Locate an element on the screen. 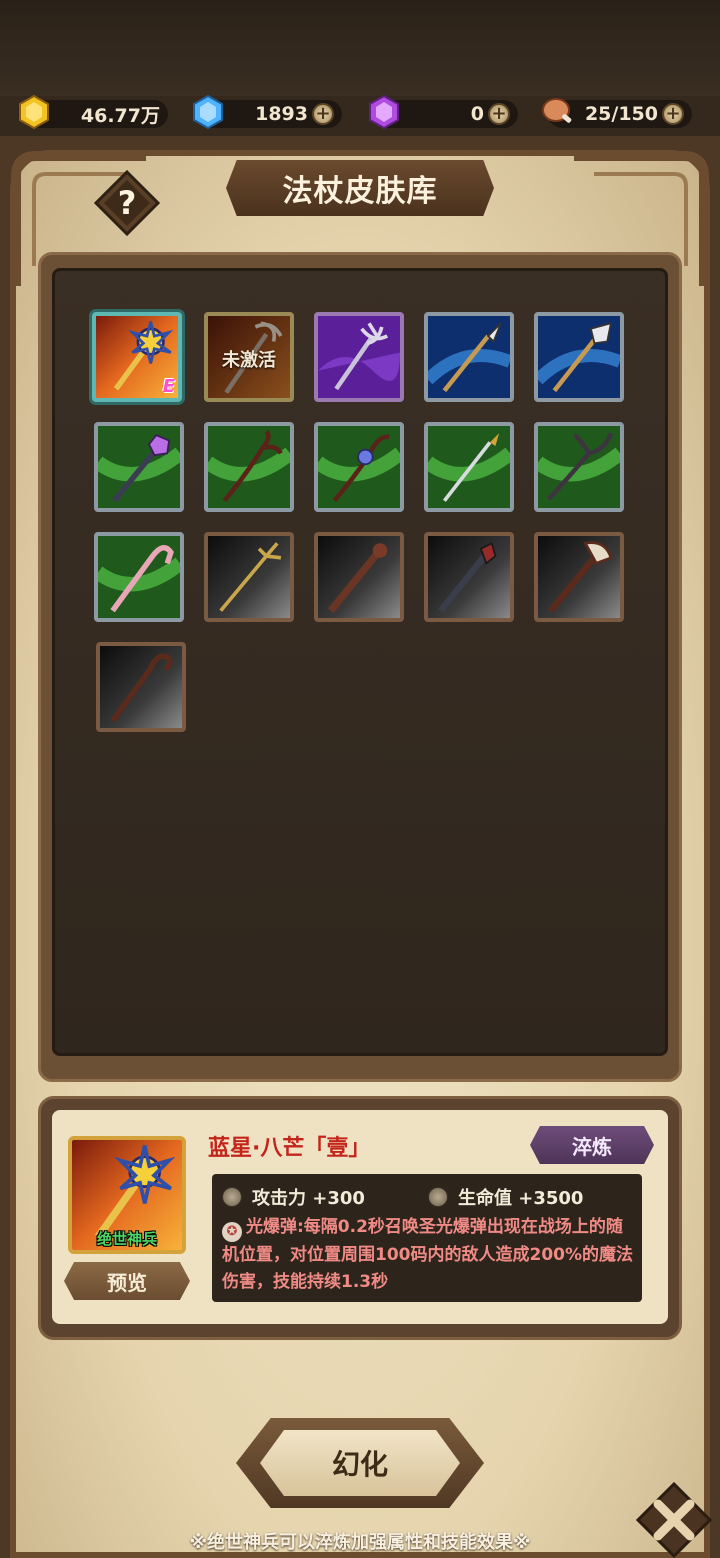 The width and height of the screenshot is (720, 1558). axe-staff-icon is located at coordinates (579, 357).